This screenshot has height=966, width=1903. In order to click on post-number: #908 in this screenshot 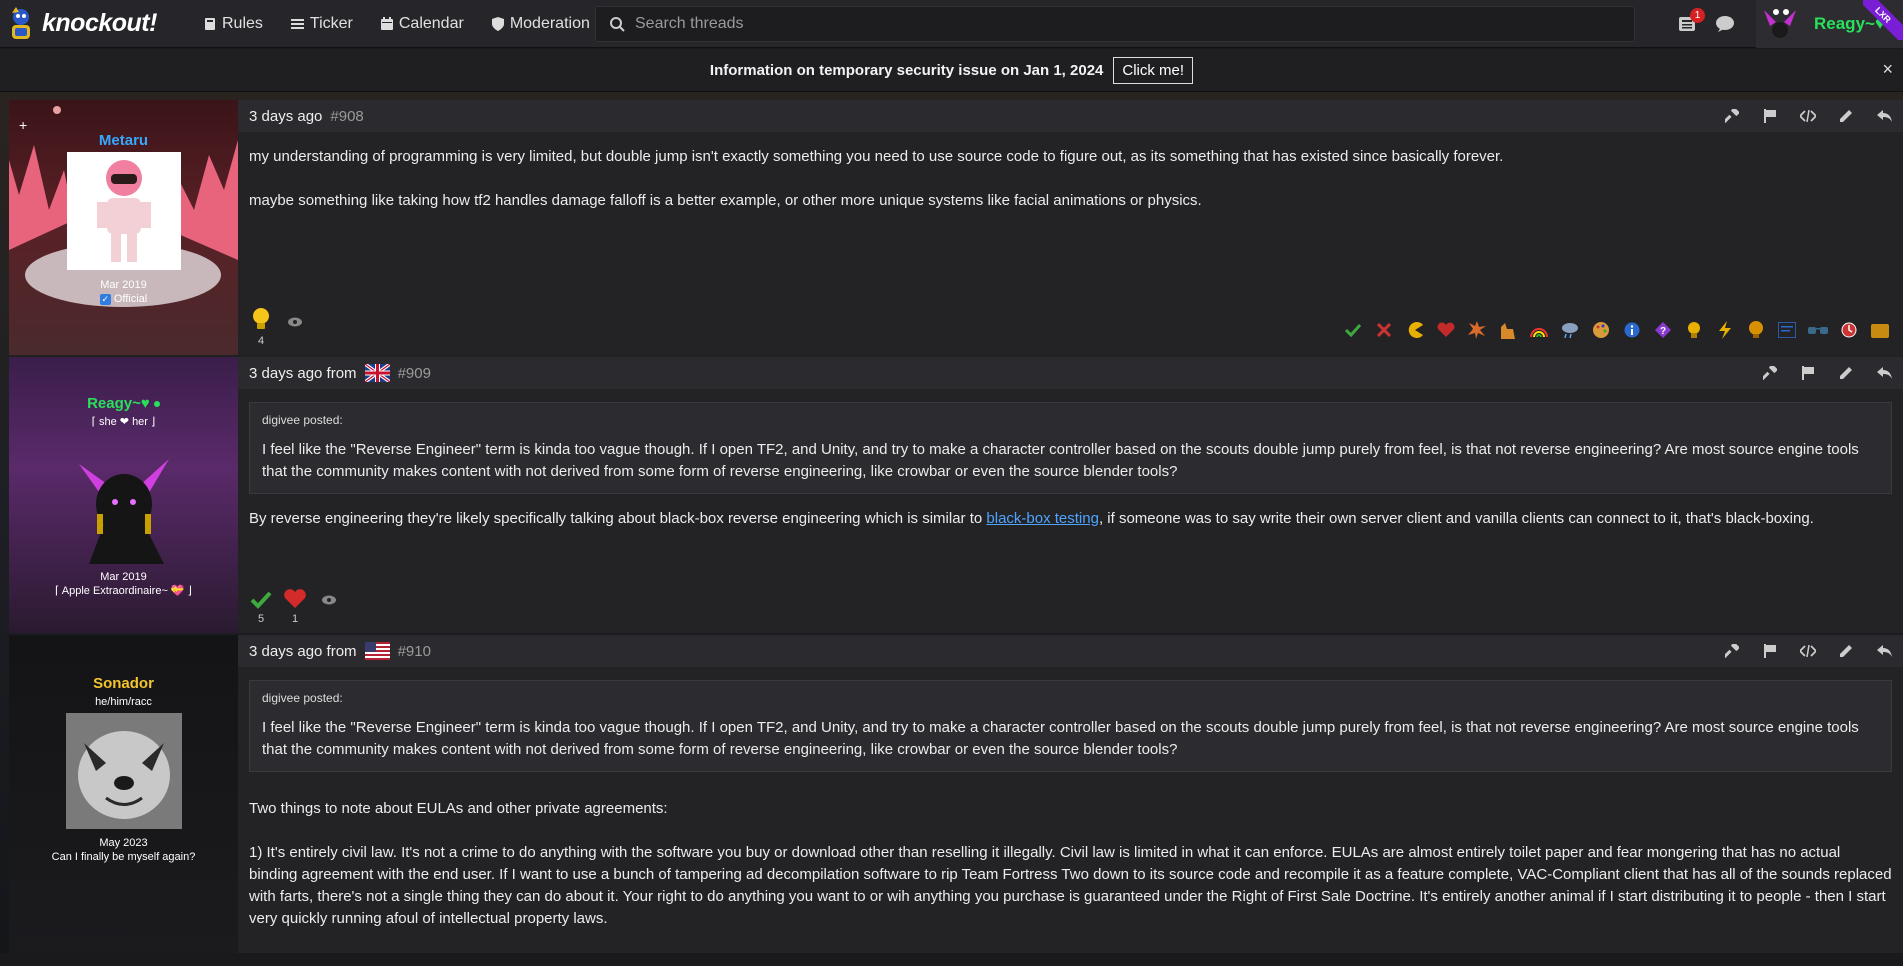, I will do `click(346, 116)`.